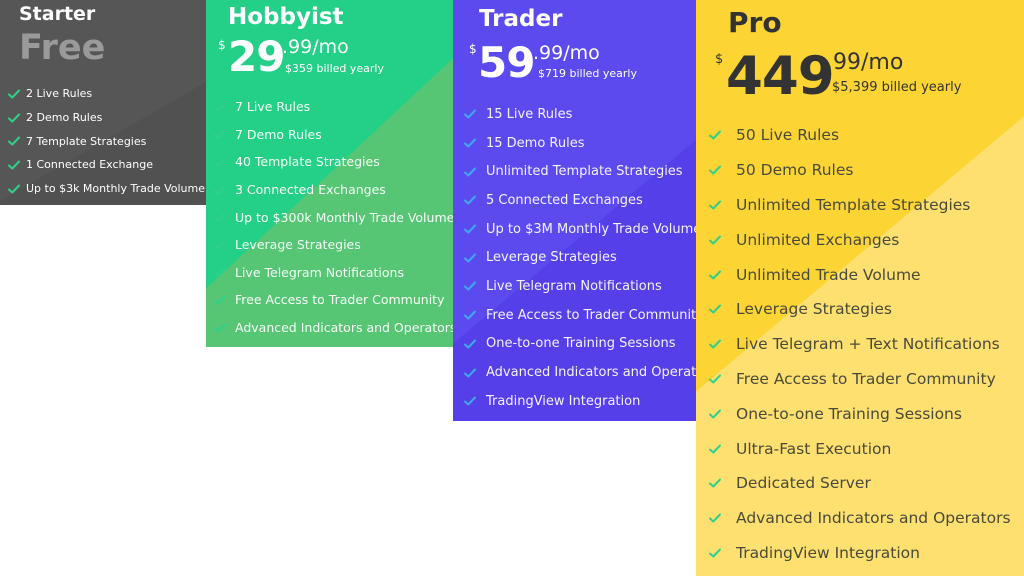  I want to click on billed-yearly: $359 billed yearly, so click(334, 68).